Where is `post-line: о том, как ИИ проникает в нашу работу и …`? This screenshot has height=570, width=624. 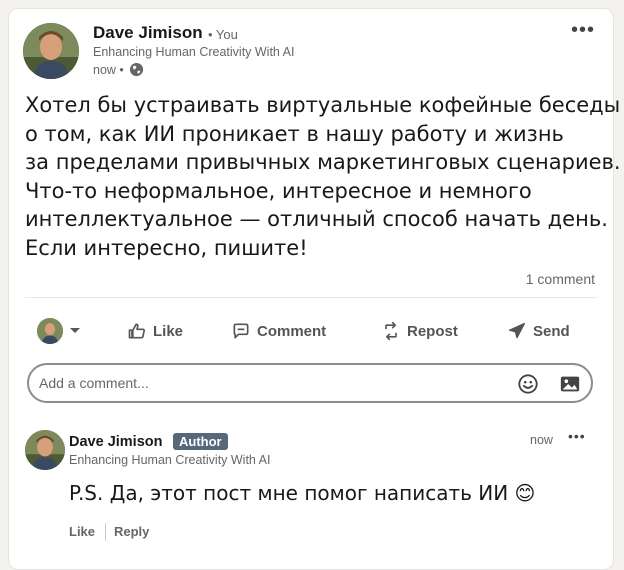 post-line: о том, как ИИ проникает в нашу работу и … is located at coordinates (294, 133).